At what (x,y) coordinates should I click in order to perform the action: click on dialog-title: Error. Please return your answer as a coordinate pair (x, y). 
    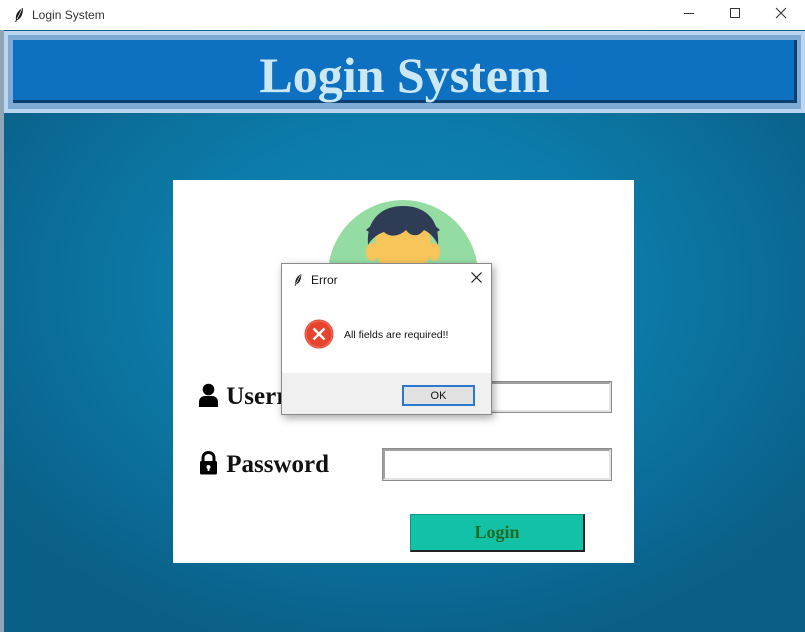
    Looking at the image, I should click on (324, 280).